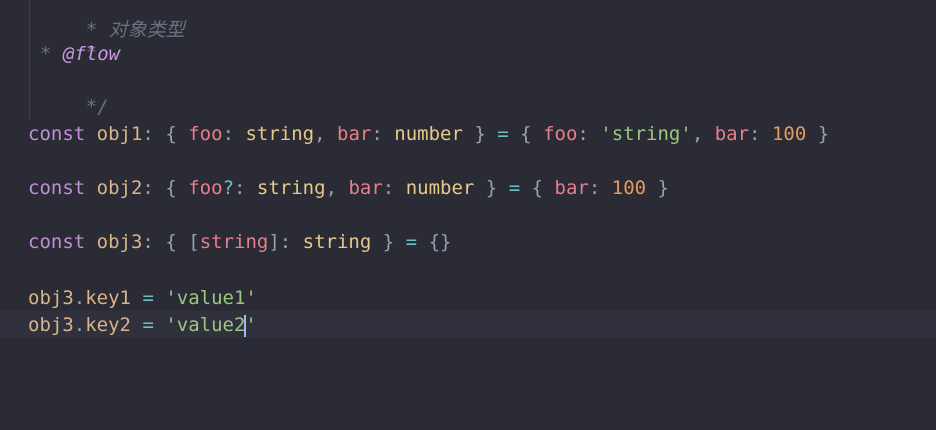  What do you see at coordinates (68, 39) in the screenshot?
I see `comment-line-2: *` at bounding box center [68, 39].